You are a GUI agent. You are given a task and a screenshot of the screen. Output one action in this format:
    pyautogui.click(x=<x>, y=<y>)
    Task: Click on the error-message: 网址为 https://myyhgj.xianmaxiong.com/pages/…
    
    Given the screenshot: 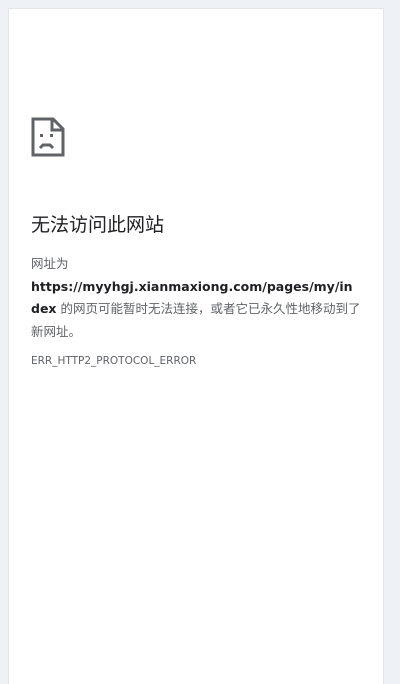 What is the action you would take?
    pyautogui.click(x=196, y=298)
    